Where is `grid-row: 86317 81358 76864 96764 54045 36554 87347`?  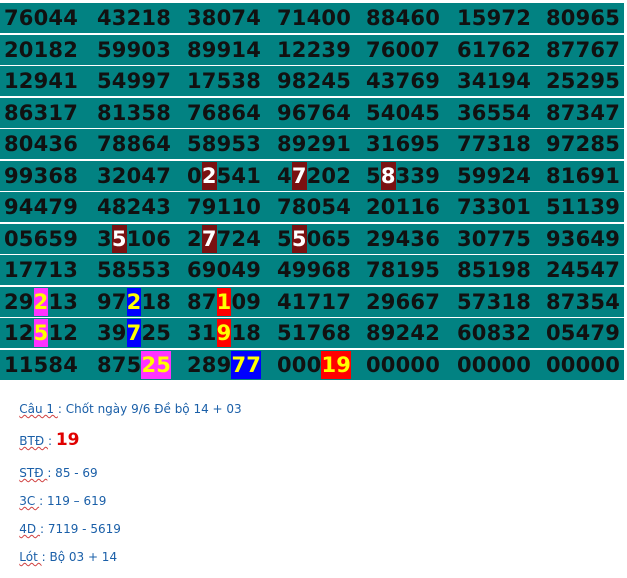 grid-row: 86317 81358 76864 96764 54045 36554 87347 is located at coordinates (312, 112).